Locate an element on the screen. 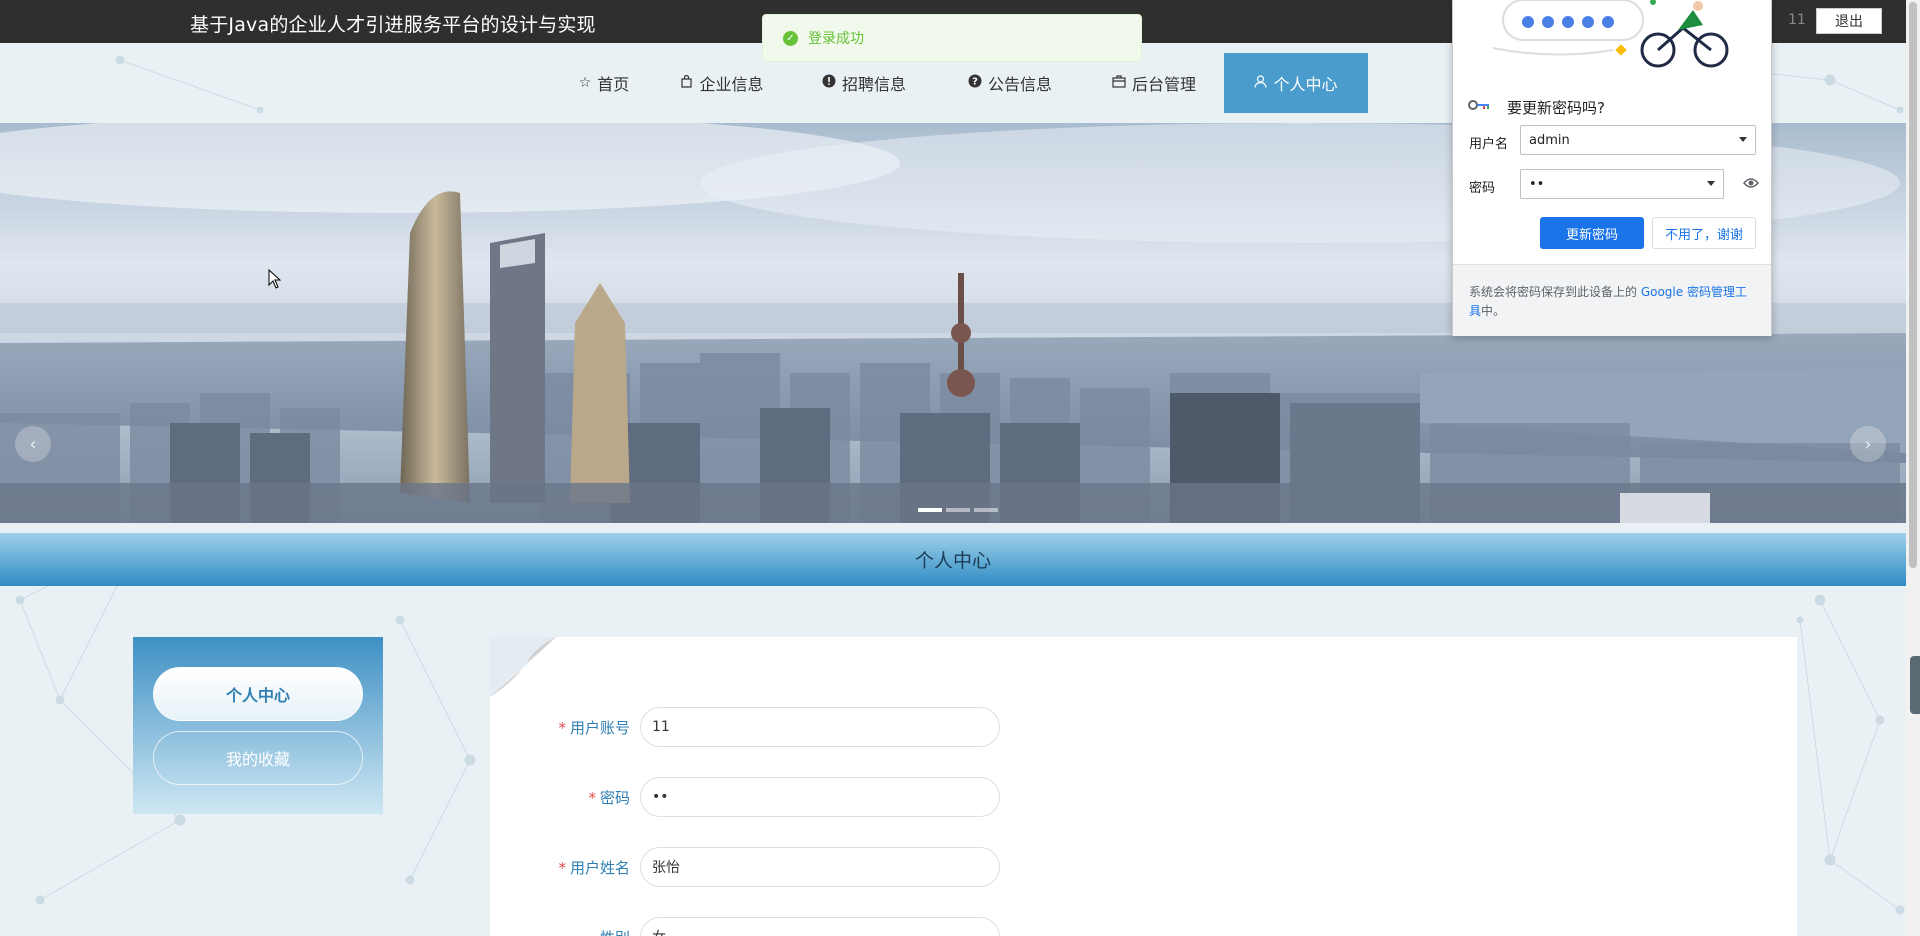  password-value: •• is located at coordinates (1537, 184).